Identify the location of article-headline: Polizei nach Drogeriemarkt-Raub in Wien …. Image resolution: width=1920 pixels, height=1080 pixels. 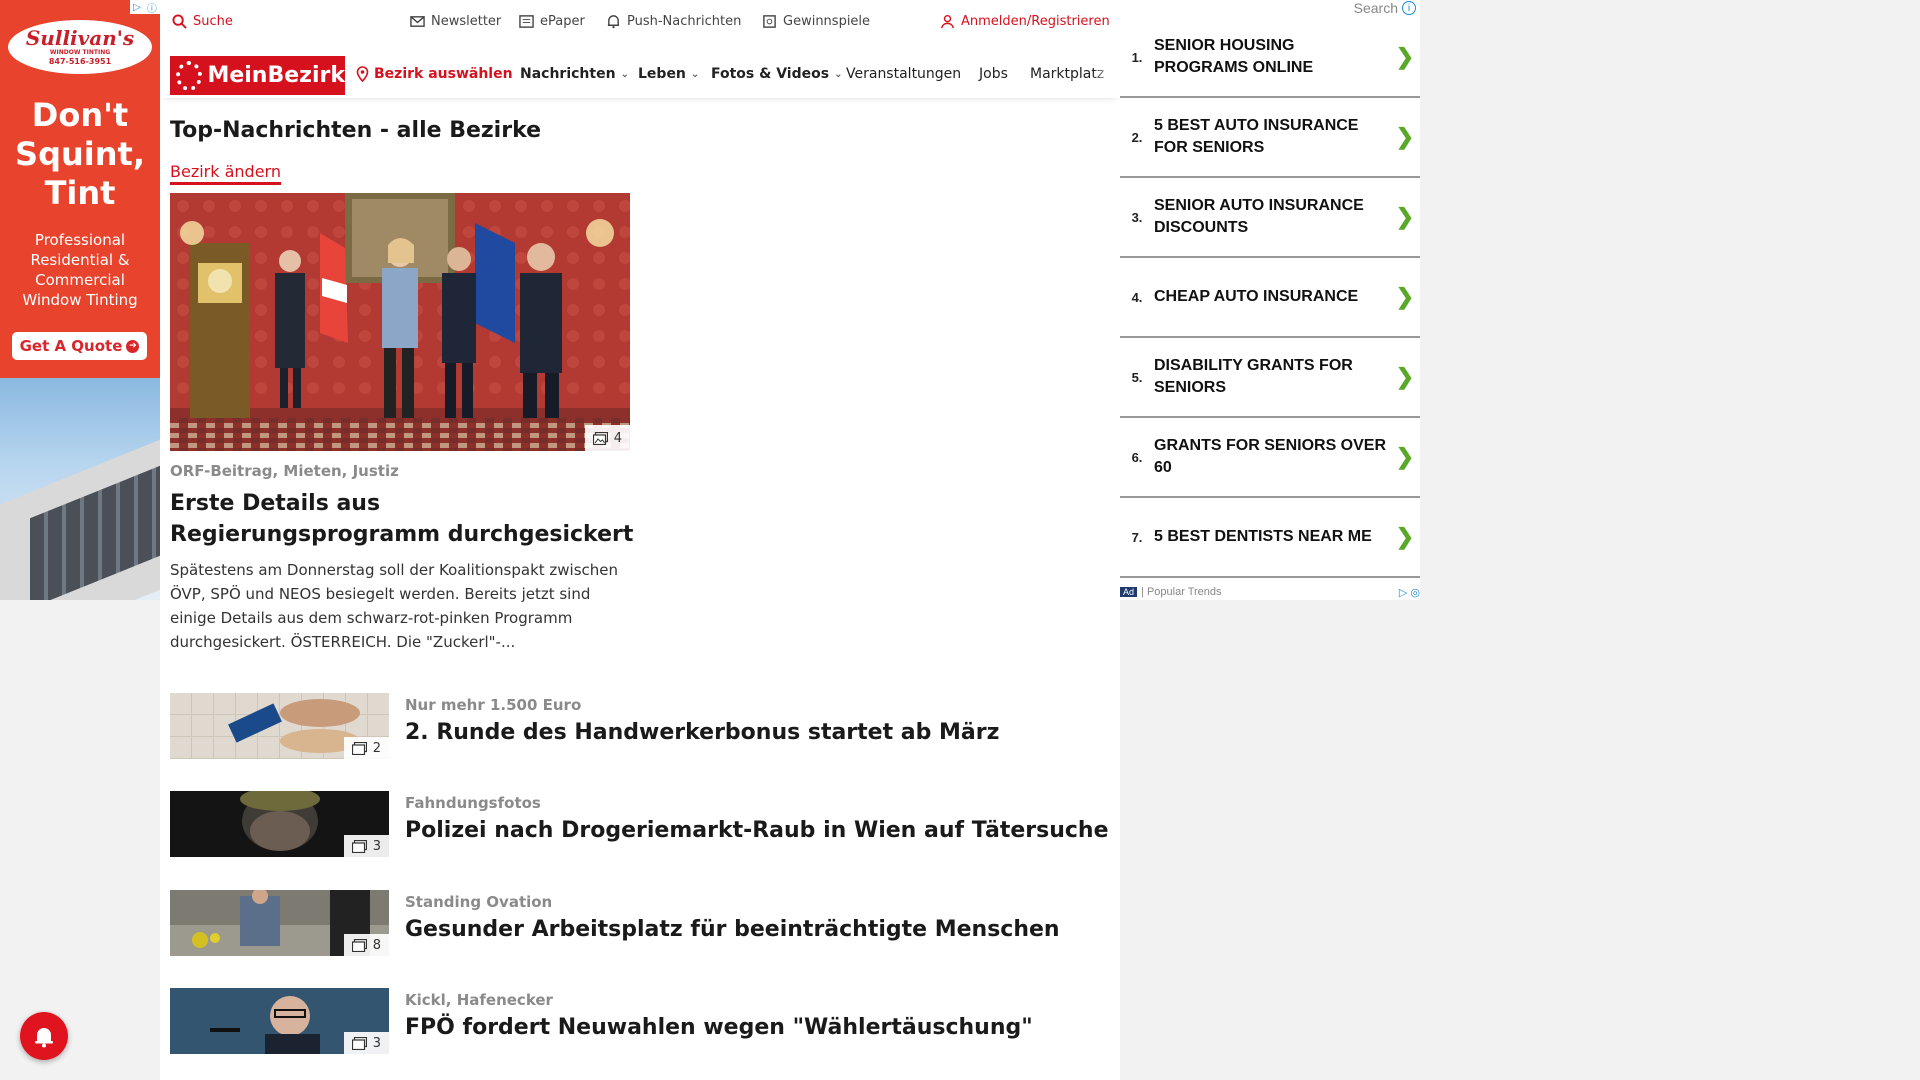
(756, 830).